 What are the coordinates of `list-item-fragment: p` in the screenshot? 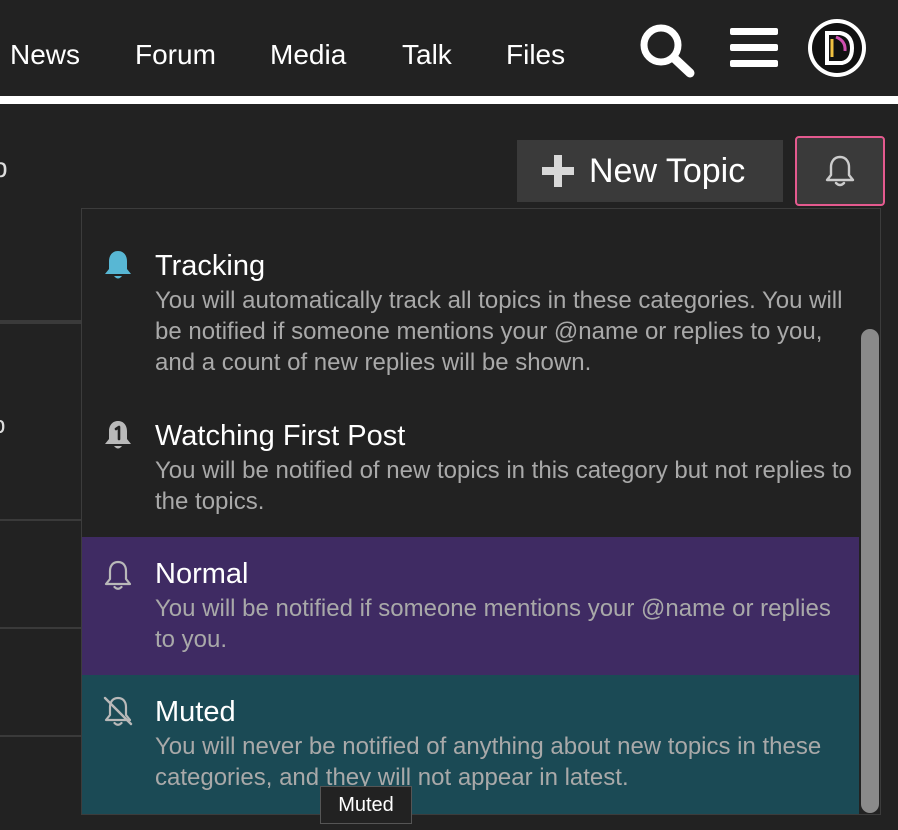 It's located at (2, 426).